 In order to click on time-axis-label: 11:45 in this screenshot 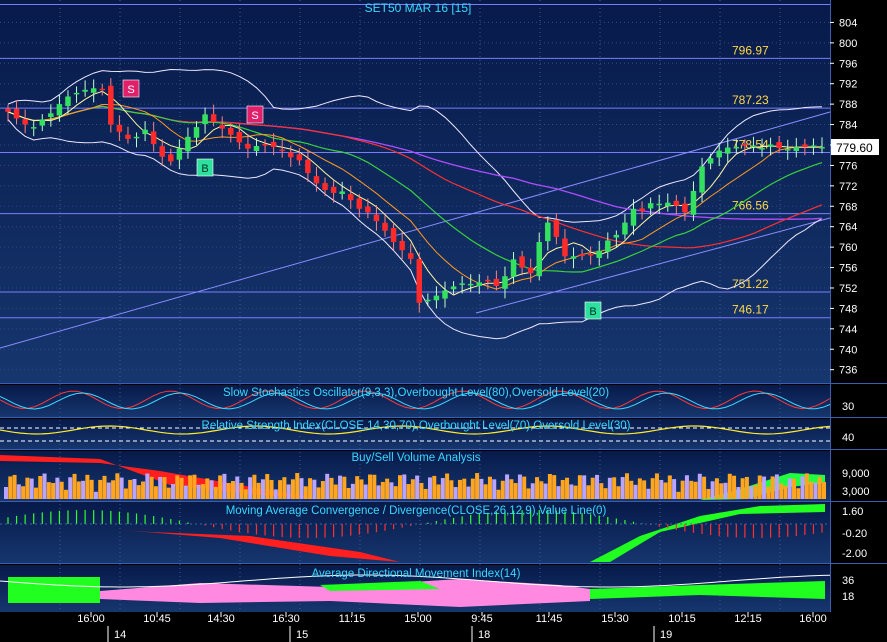, I will do `click(549, 619)`.